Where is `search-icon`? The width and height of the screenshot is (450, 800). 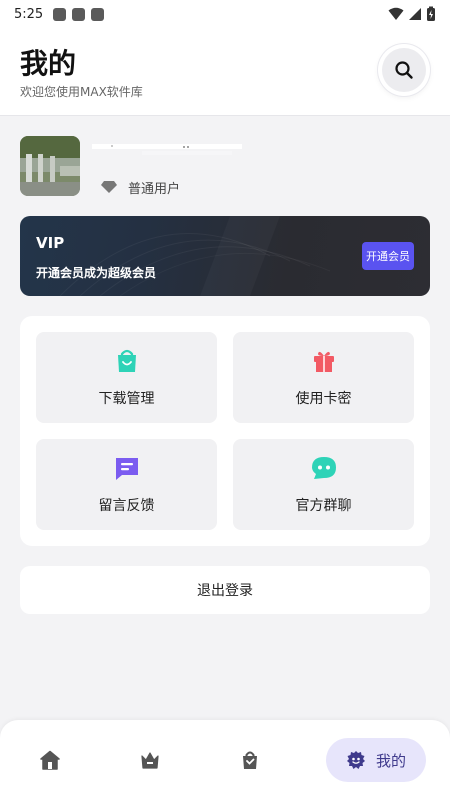 search-icon is located at coordinates (404, 70).